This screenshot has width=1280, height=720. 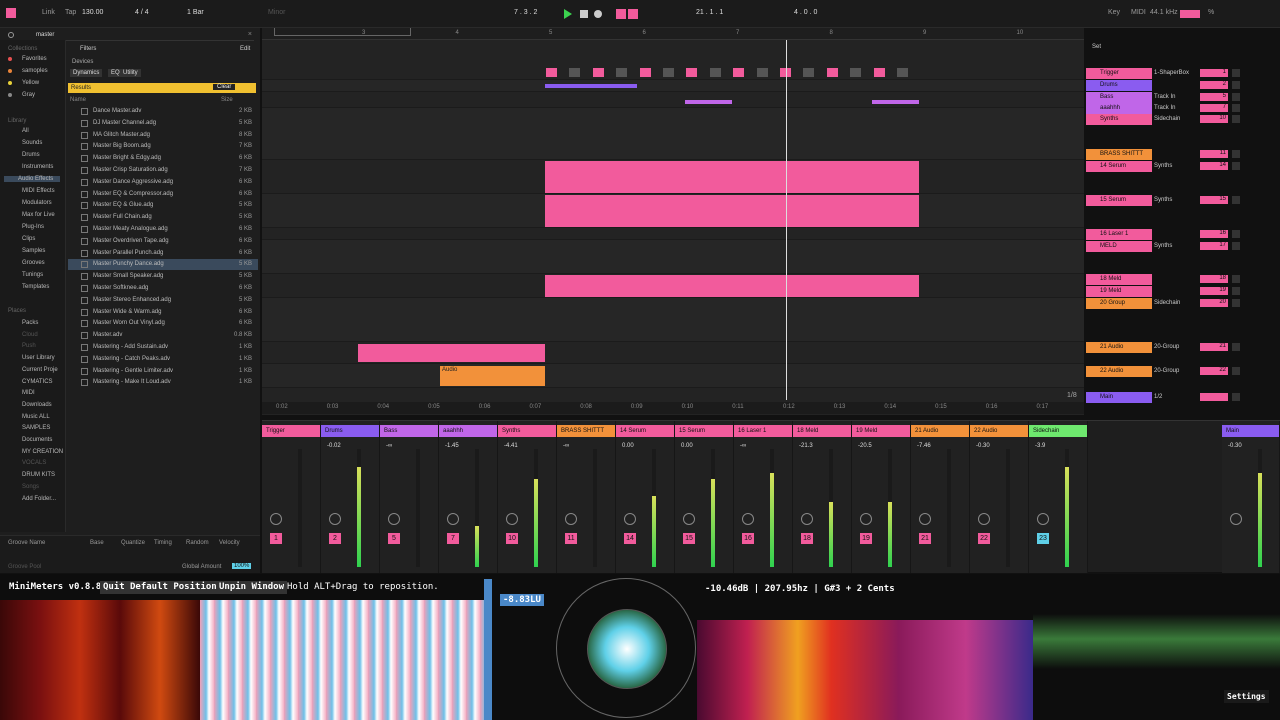 I want to click on track-activator: 2, so click(x=1214, y=85).